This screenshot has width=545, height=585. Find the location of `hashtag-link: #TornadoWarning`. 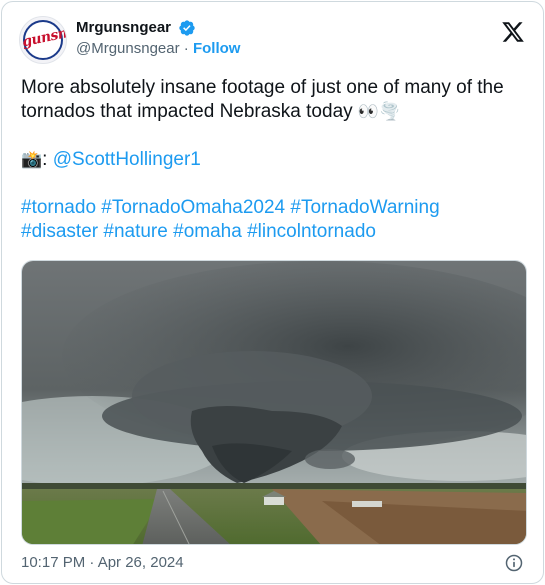

hashtag-link: #TornadoWarning is located at coordinates (364, 207).